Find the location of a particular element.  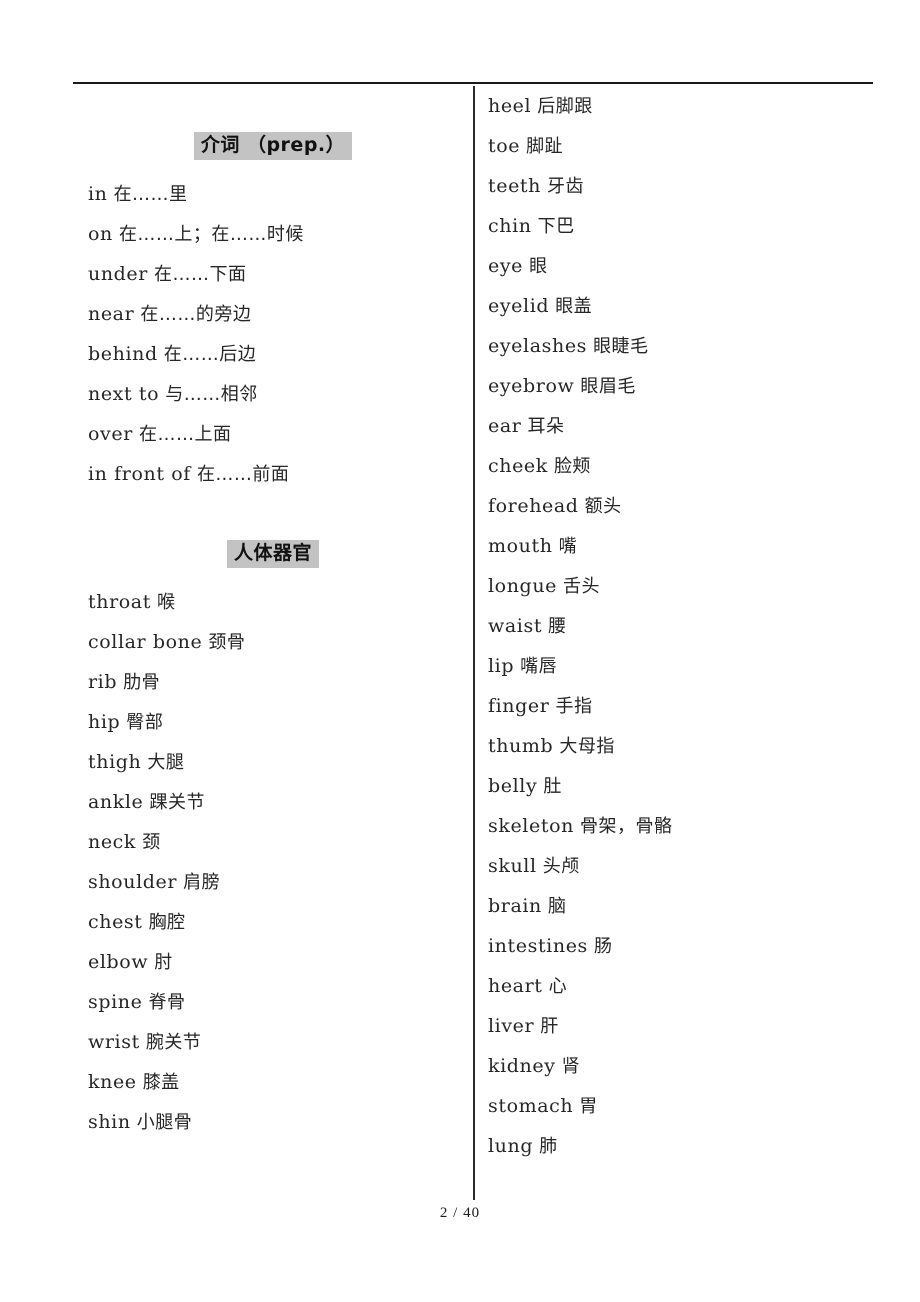

entry-english: lung is located at coordinates (511, 1146).